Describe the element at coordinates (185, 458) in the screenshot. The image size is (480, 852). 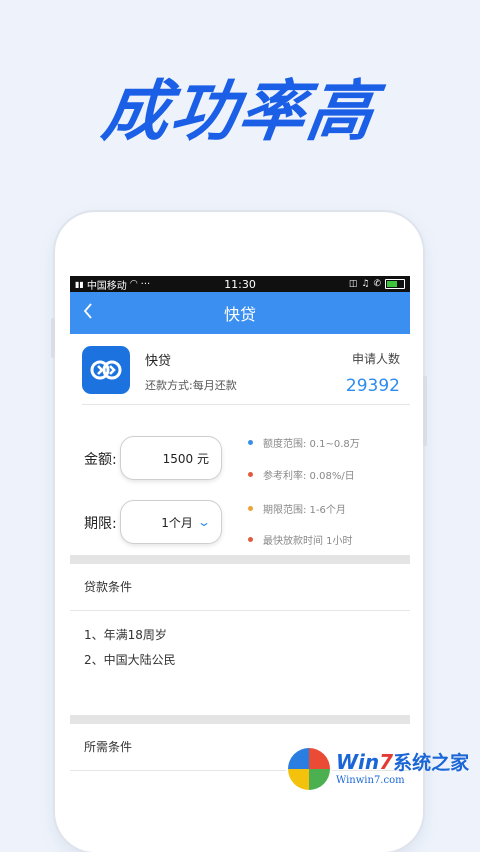
I see `amount-value: 1500 元` at that location.